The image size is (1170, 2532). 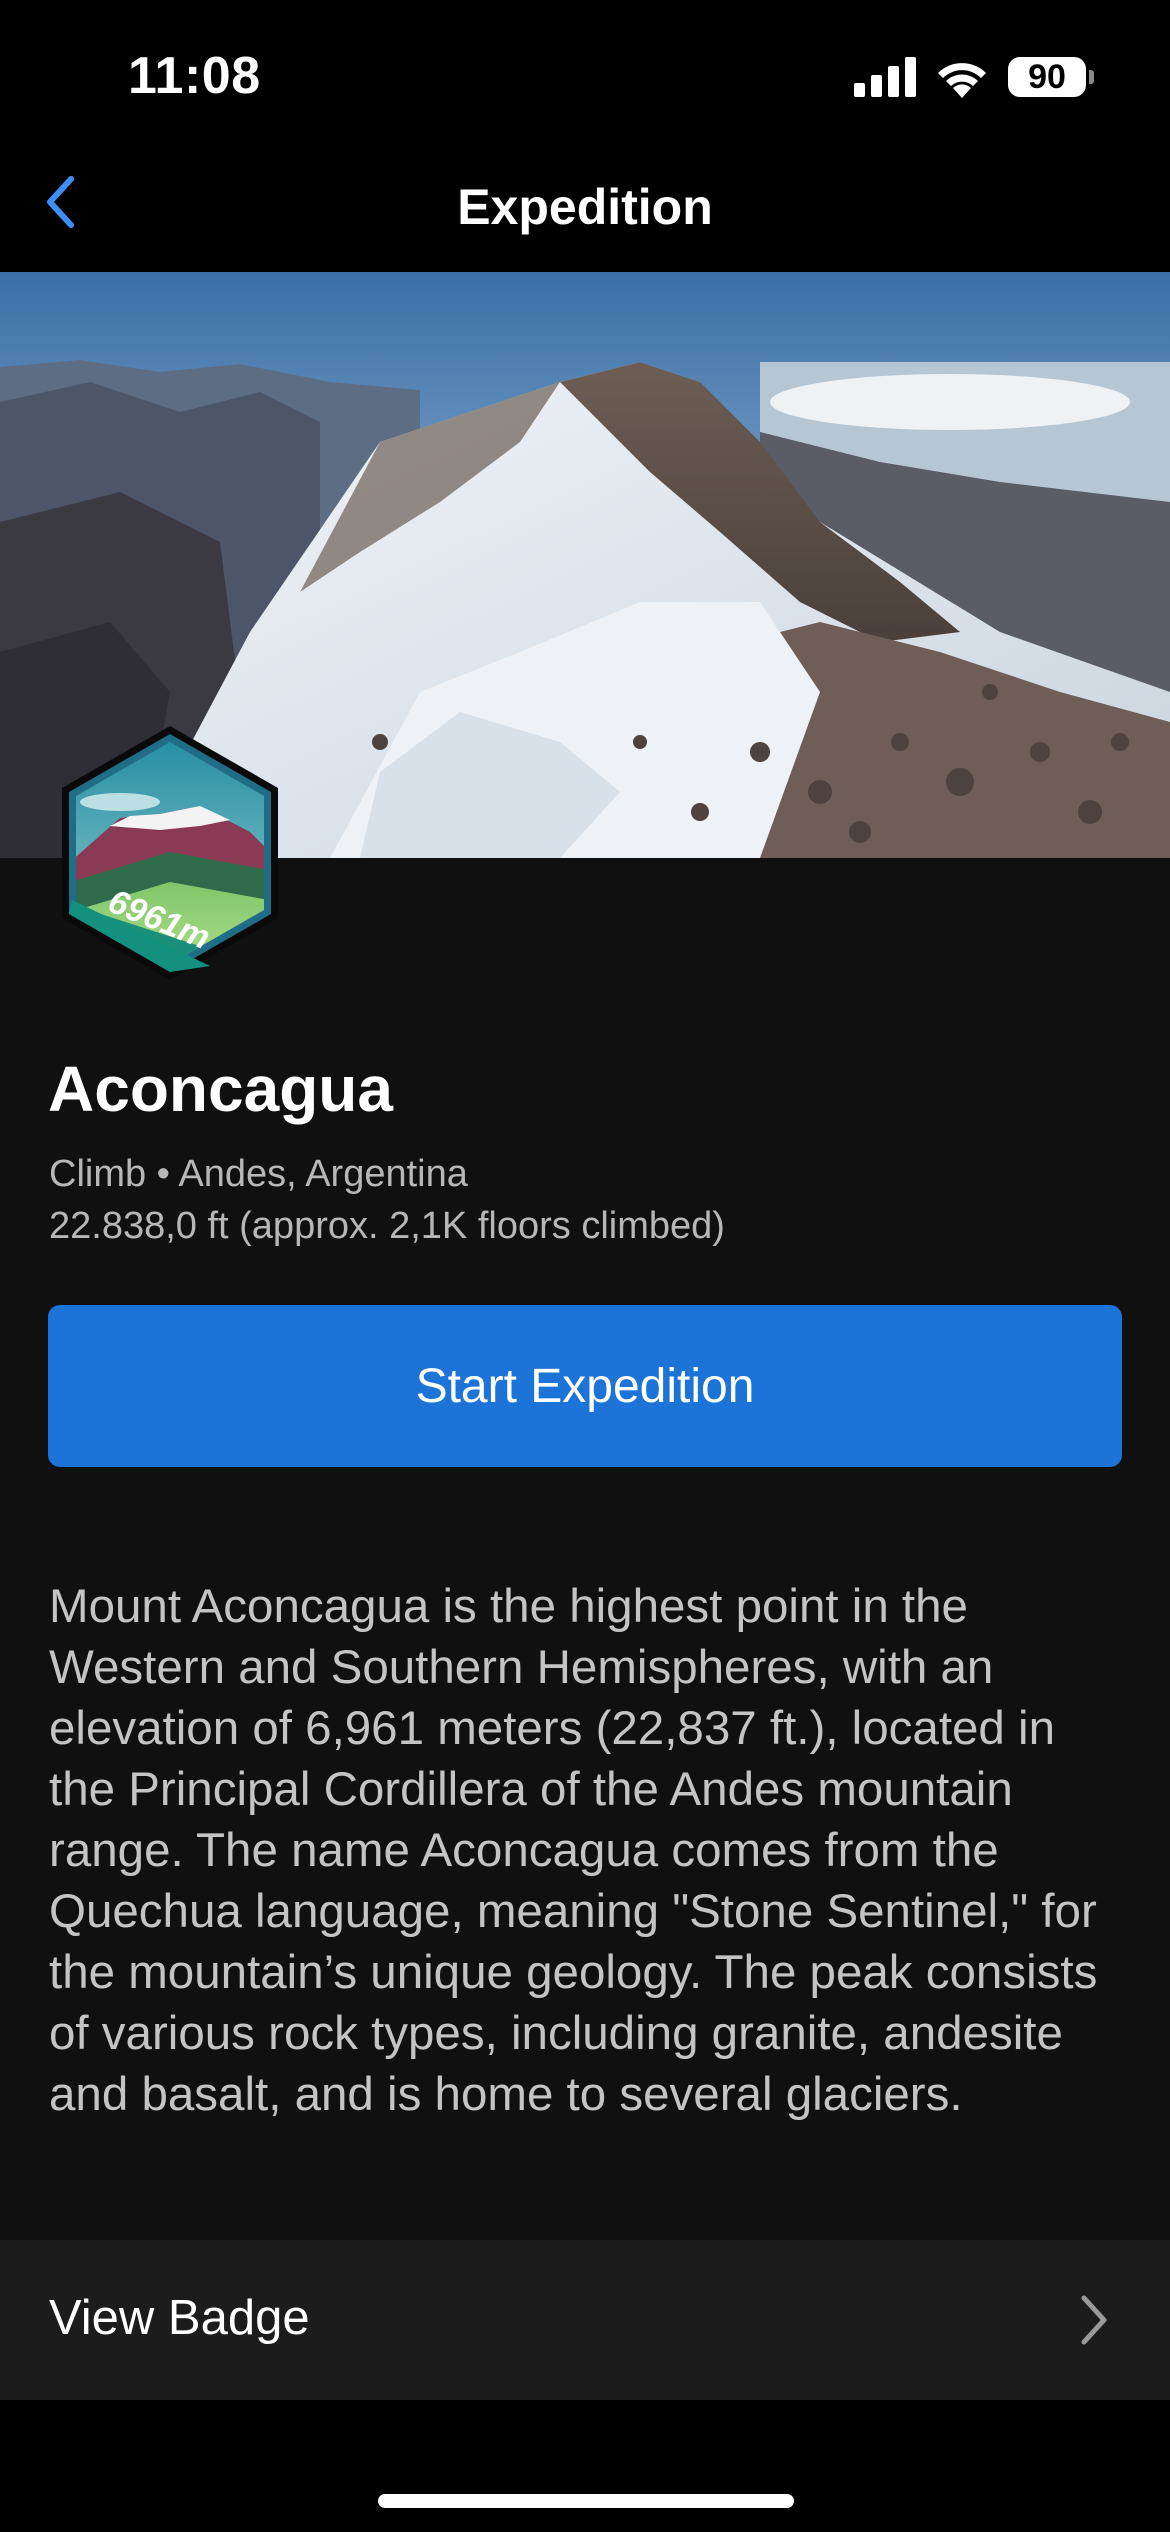 What do you see at coordinates (885, 77) in the screenshot?
I see `cellular-signal-icon` at bounding box center [885, 77].